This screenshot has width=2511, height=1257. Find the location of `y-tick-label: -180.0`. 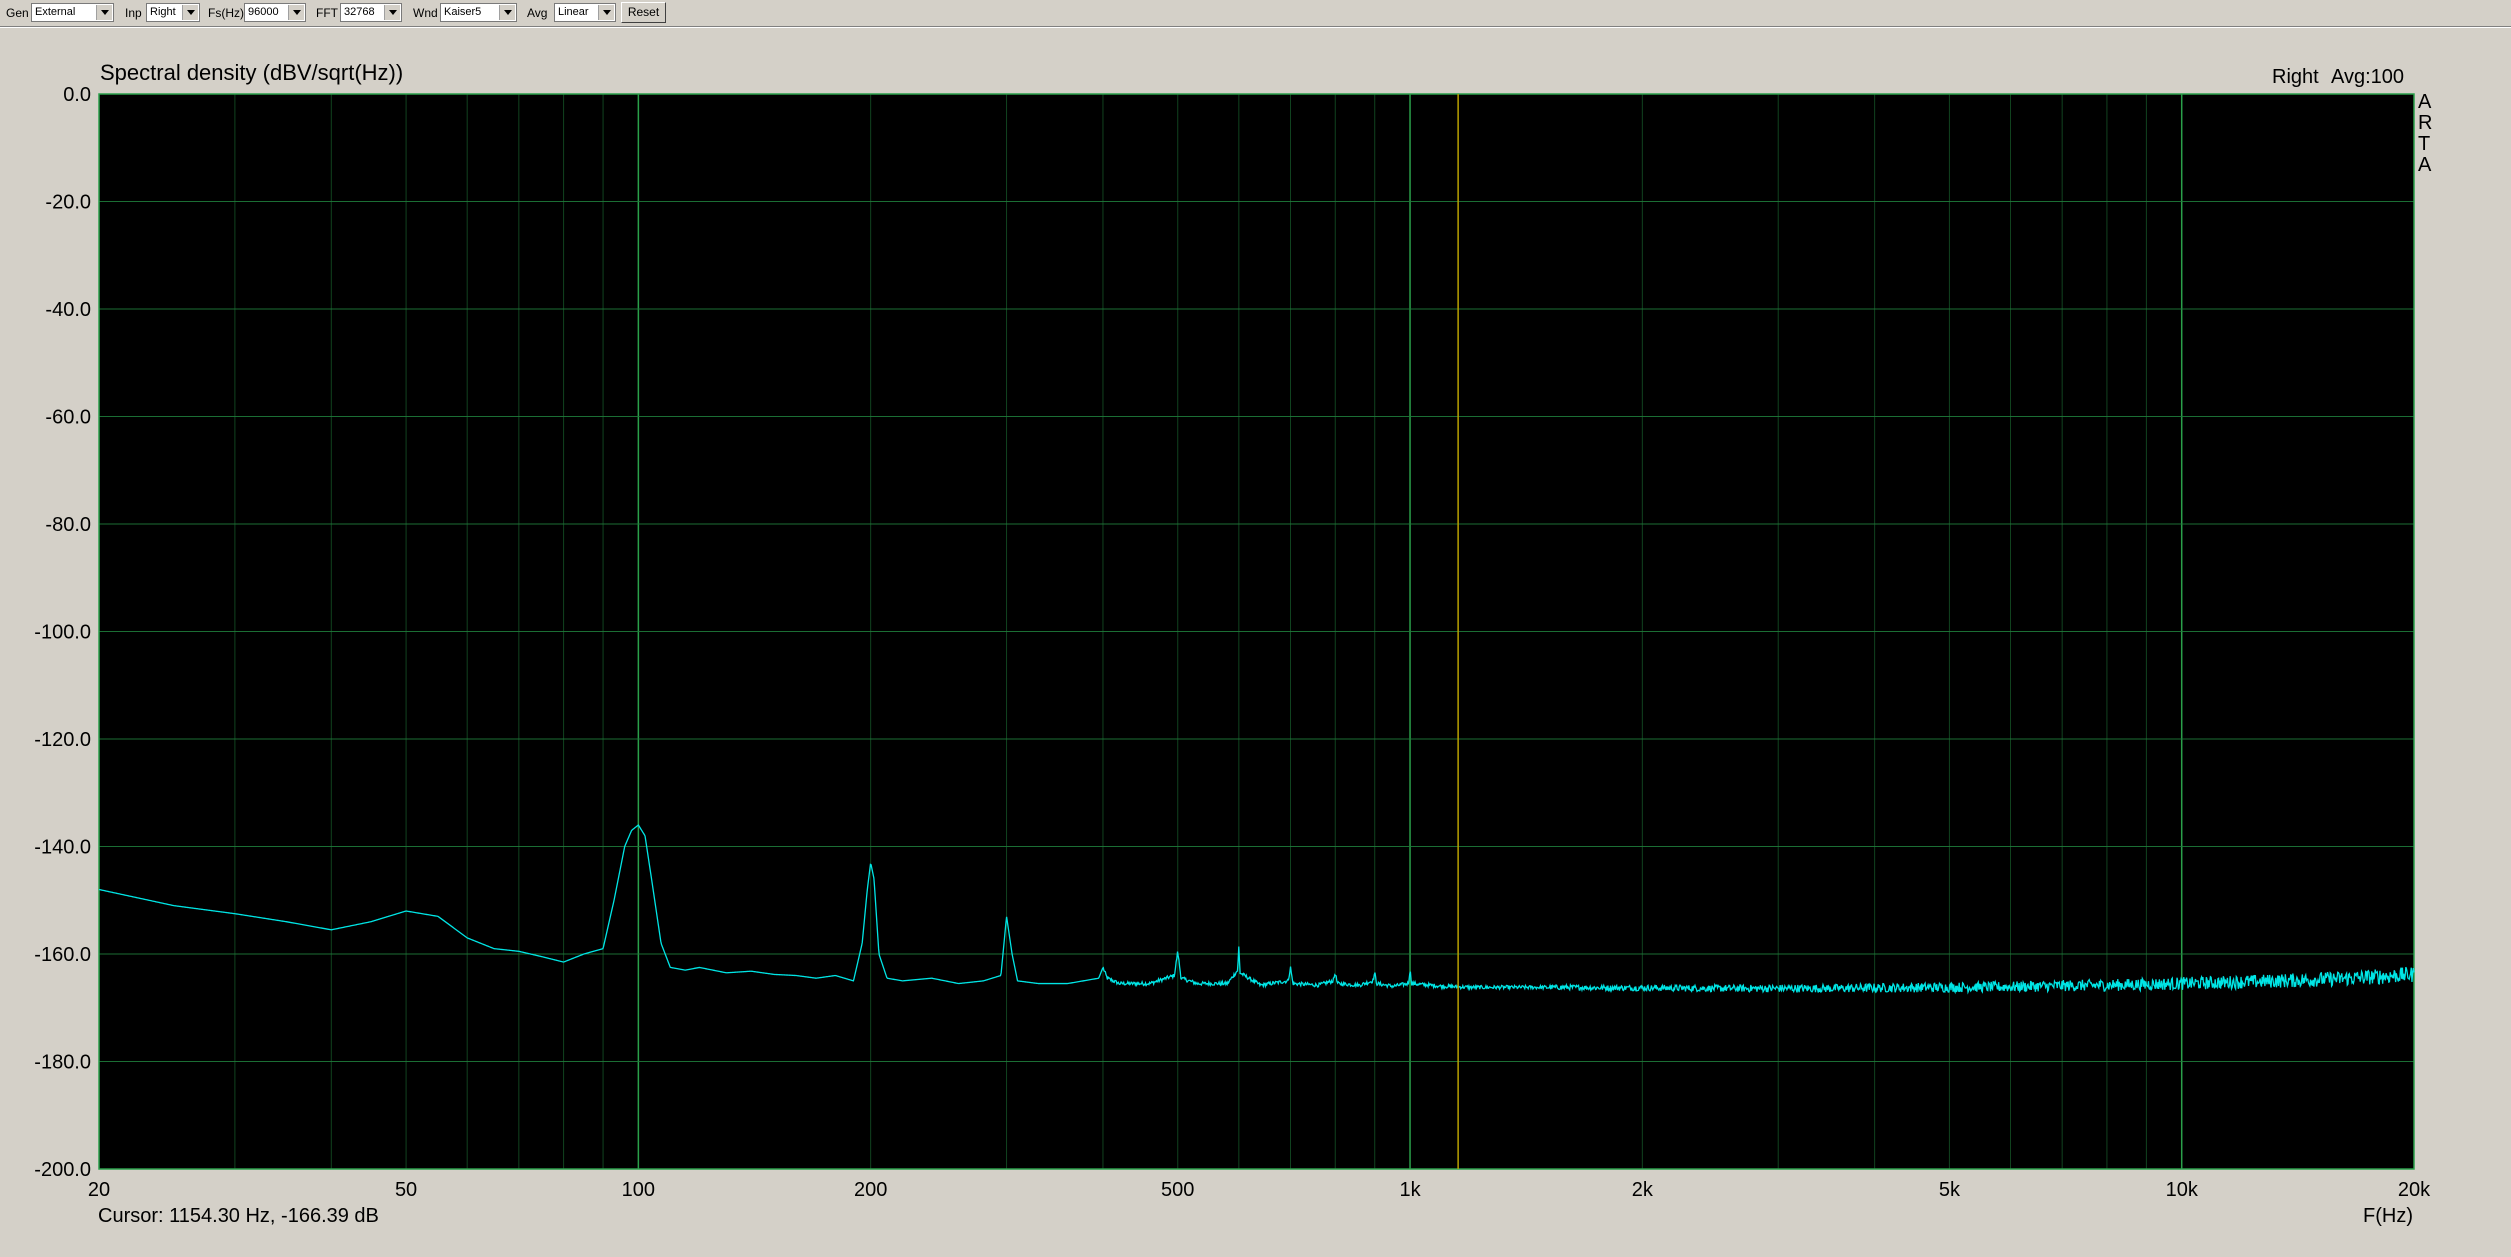

y-tick-label: -180.0 is located at coordinates (62, 1063).